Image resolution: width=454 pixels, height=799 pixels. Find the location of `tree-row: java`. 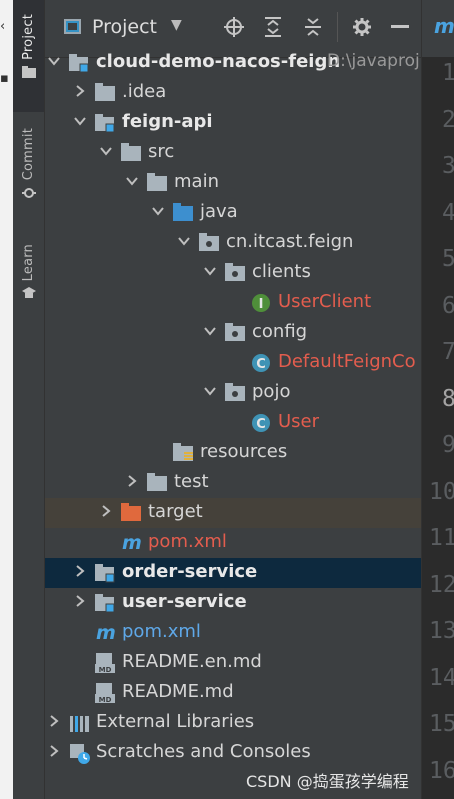

tree-row: java is located at coordinates (233, 213).